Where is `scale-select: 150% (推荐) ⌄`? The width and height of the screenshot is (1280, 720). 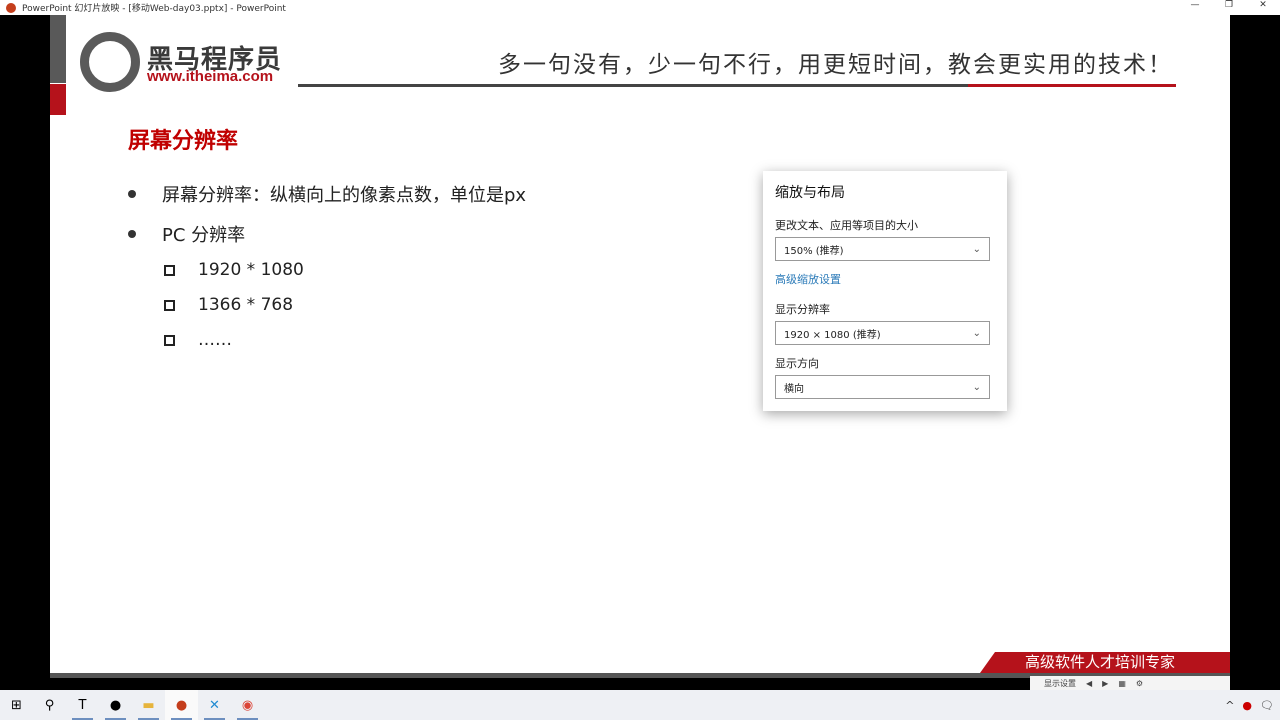
scale-select: 150% (推荐) ⌄ is located at coordinates (882, 249).